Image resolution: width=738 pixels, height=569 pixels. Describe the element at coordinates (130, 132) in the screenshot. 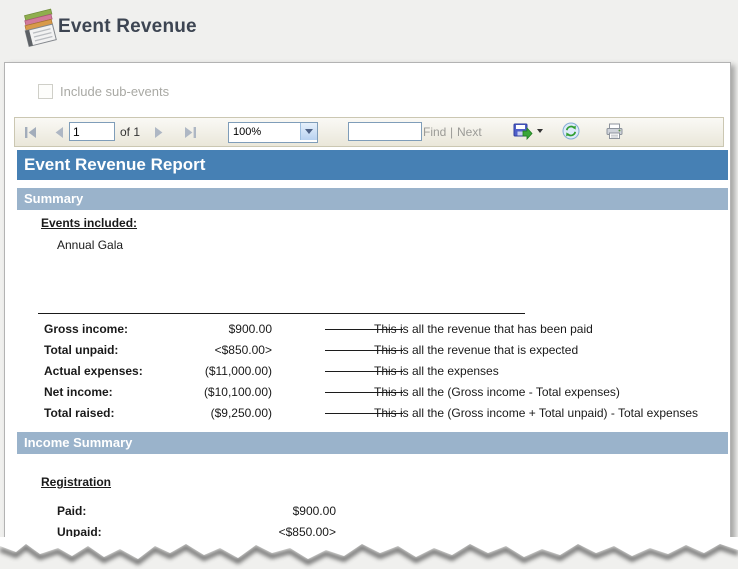

I see `page-count-label: of 1` at that location.